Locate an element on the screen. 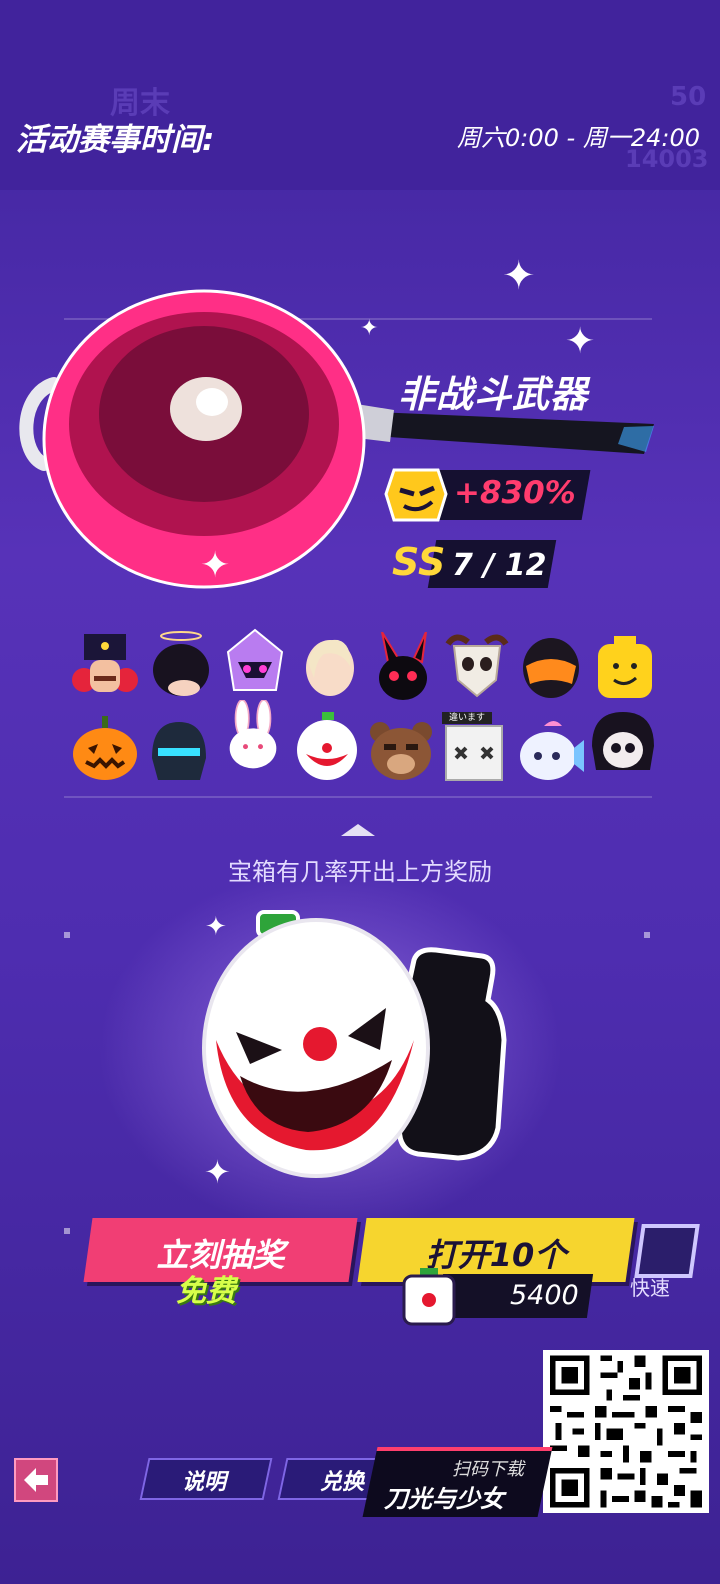  yellow-brick-head-icon is located at coordinates (625, 667).